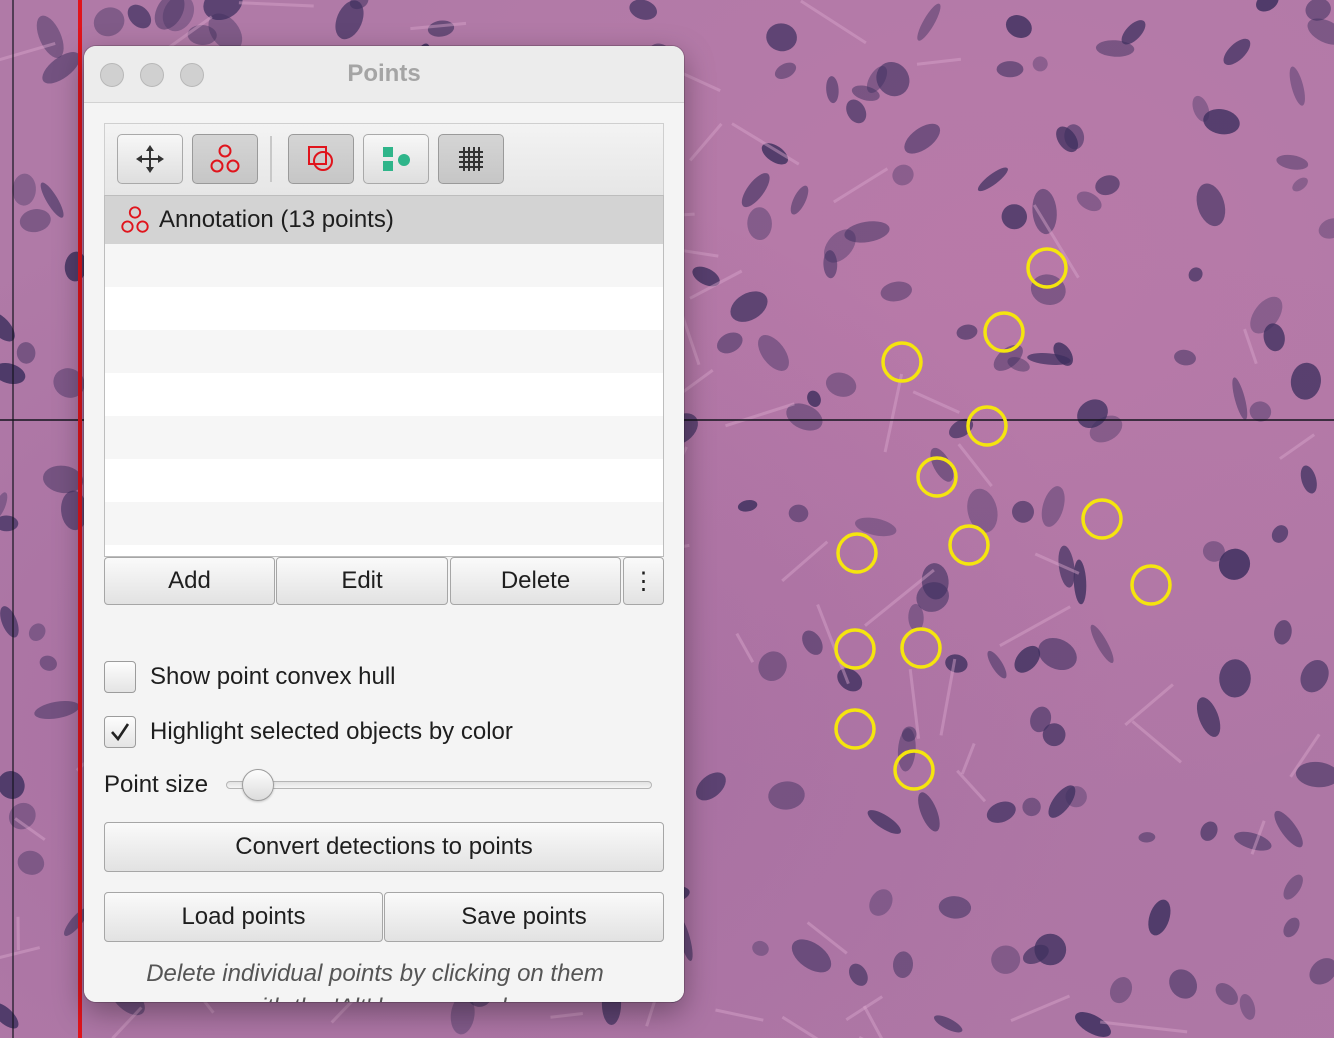 The image size is (1334, 1038). I want to click on list-item: Annotation (13 points), so click(384, 220).